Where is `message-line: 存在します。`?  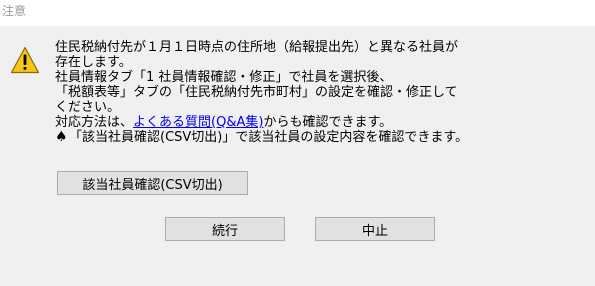
message-line: 存在します。 is located at coordinates (93, 62).